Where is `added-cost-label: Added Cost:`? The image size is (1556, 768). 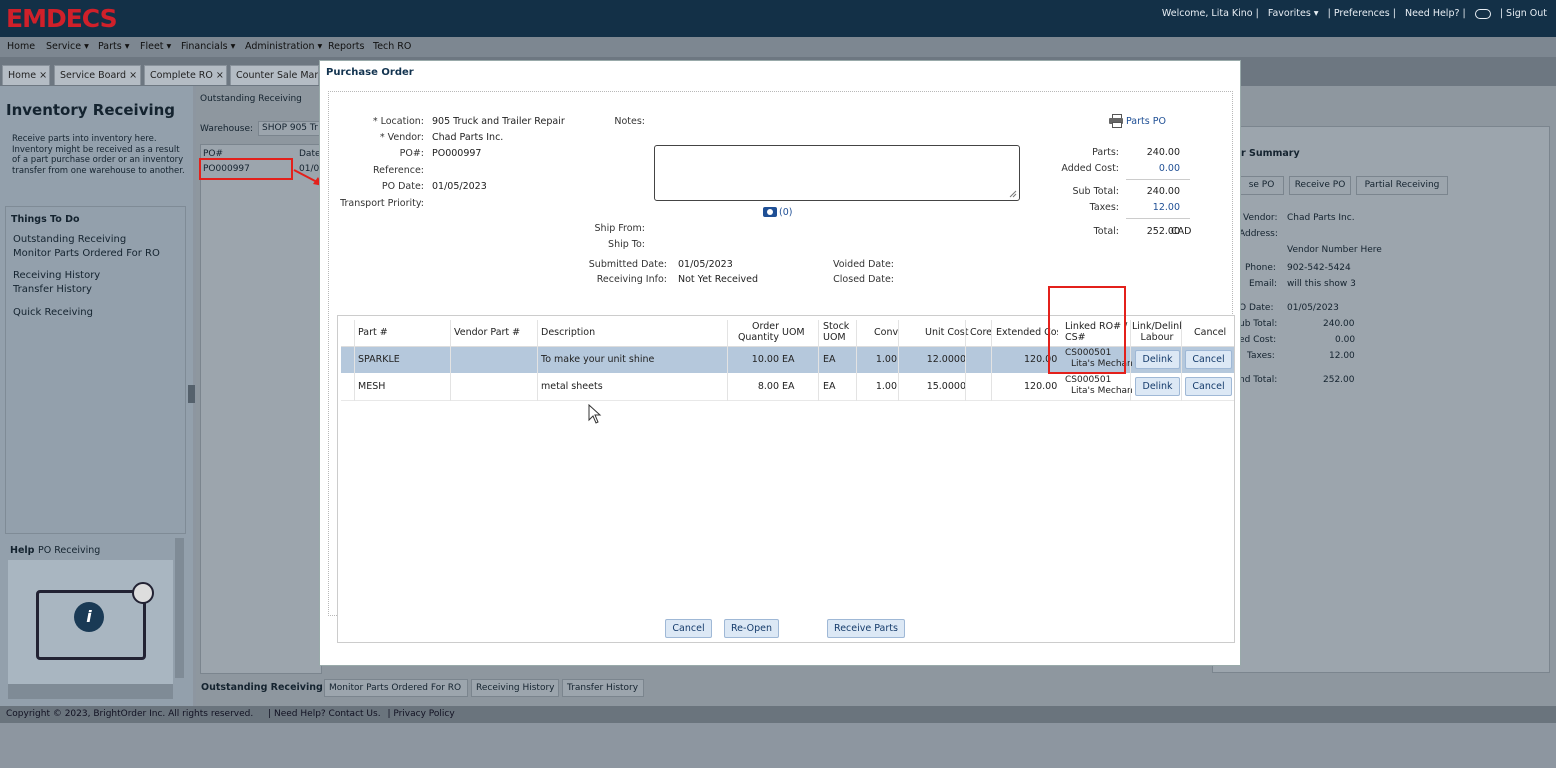 added-cost-label: Added Cost: is located at coordinates (1090, 168).